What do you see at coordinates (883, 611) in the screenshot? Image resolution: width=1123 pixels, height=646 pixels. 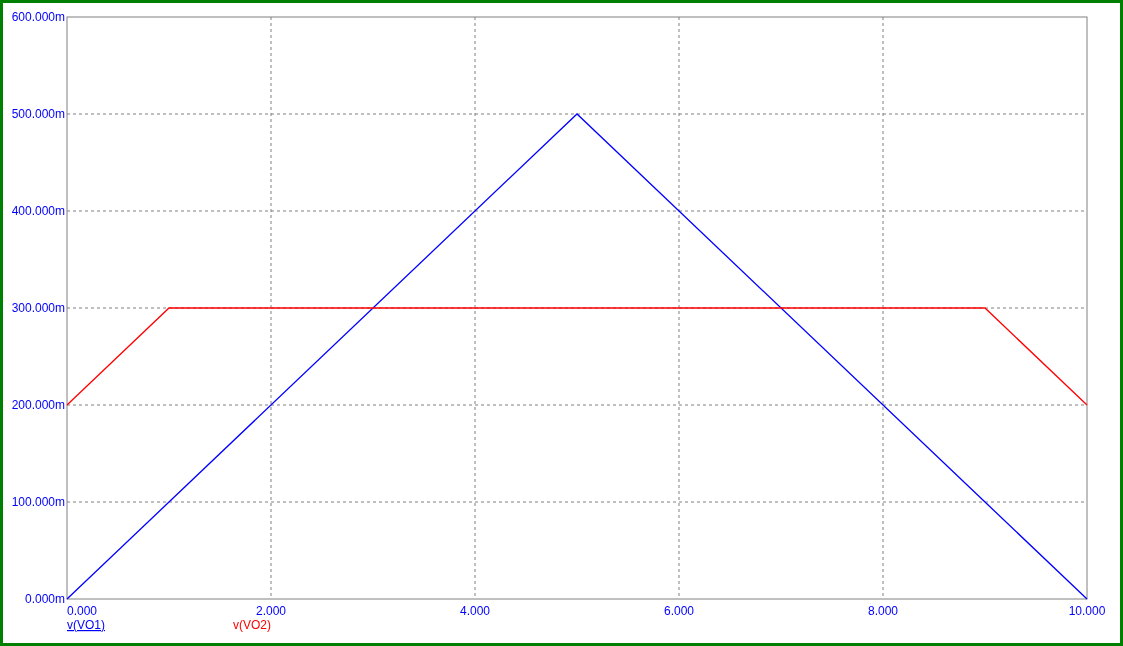 I see `x-tick-label: 8.000` at bounding box center [883, 611].